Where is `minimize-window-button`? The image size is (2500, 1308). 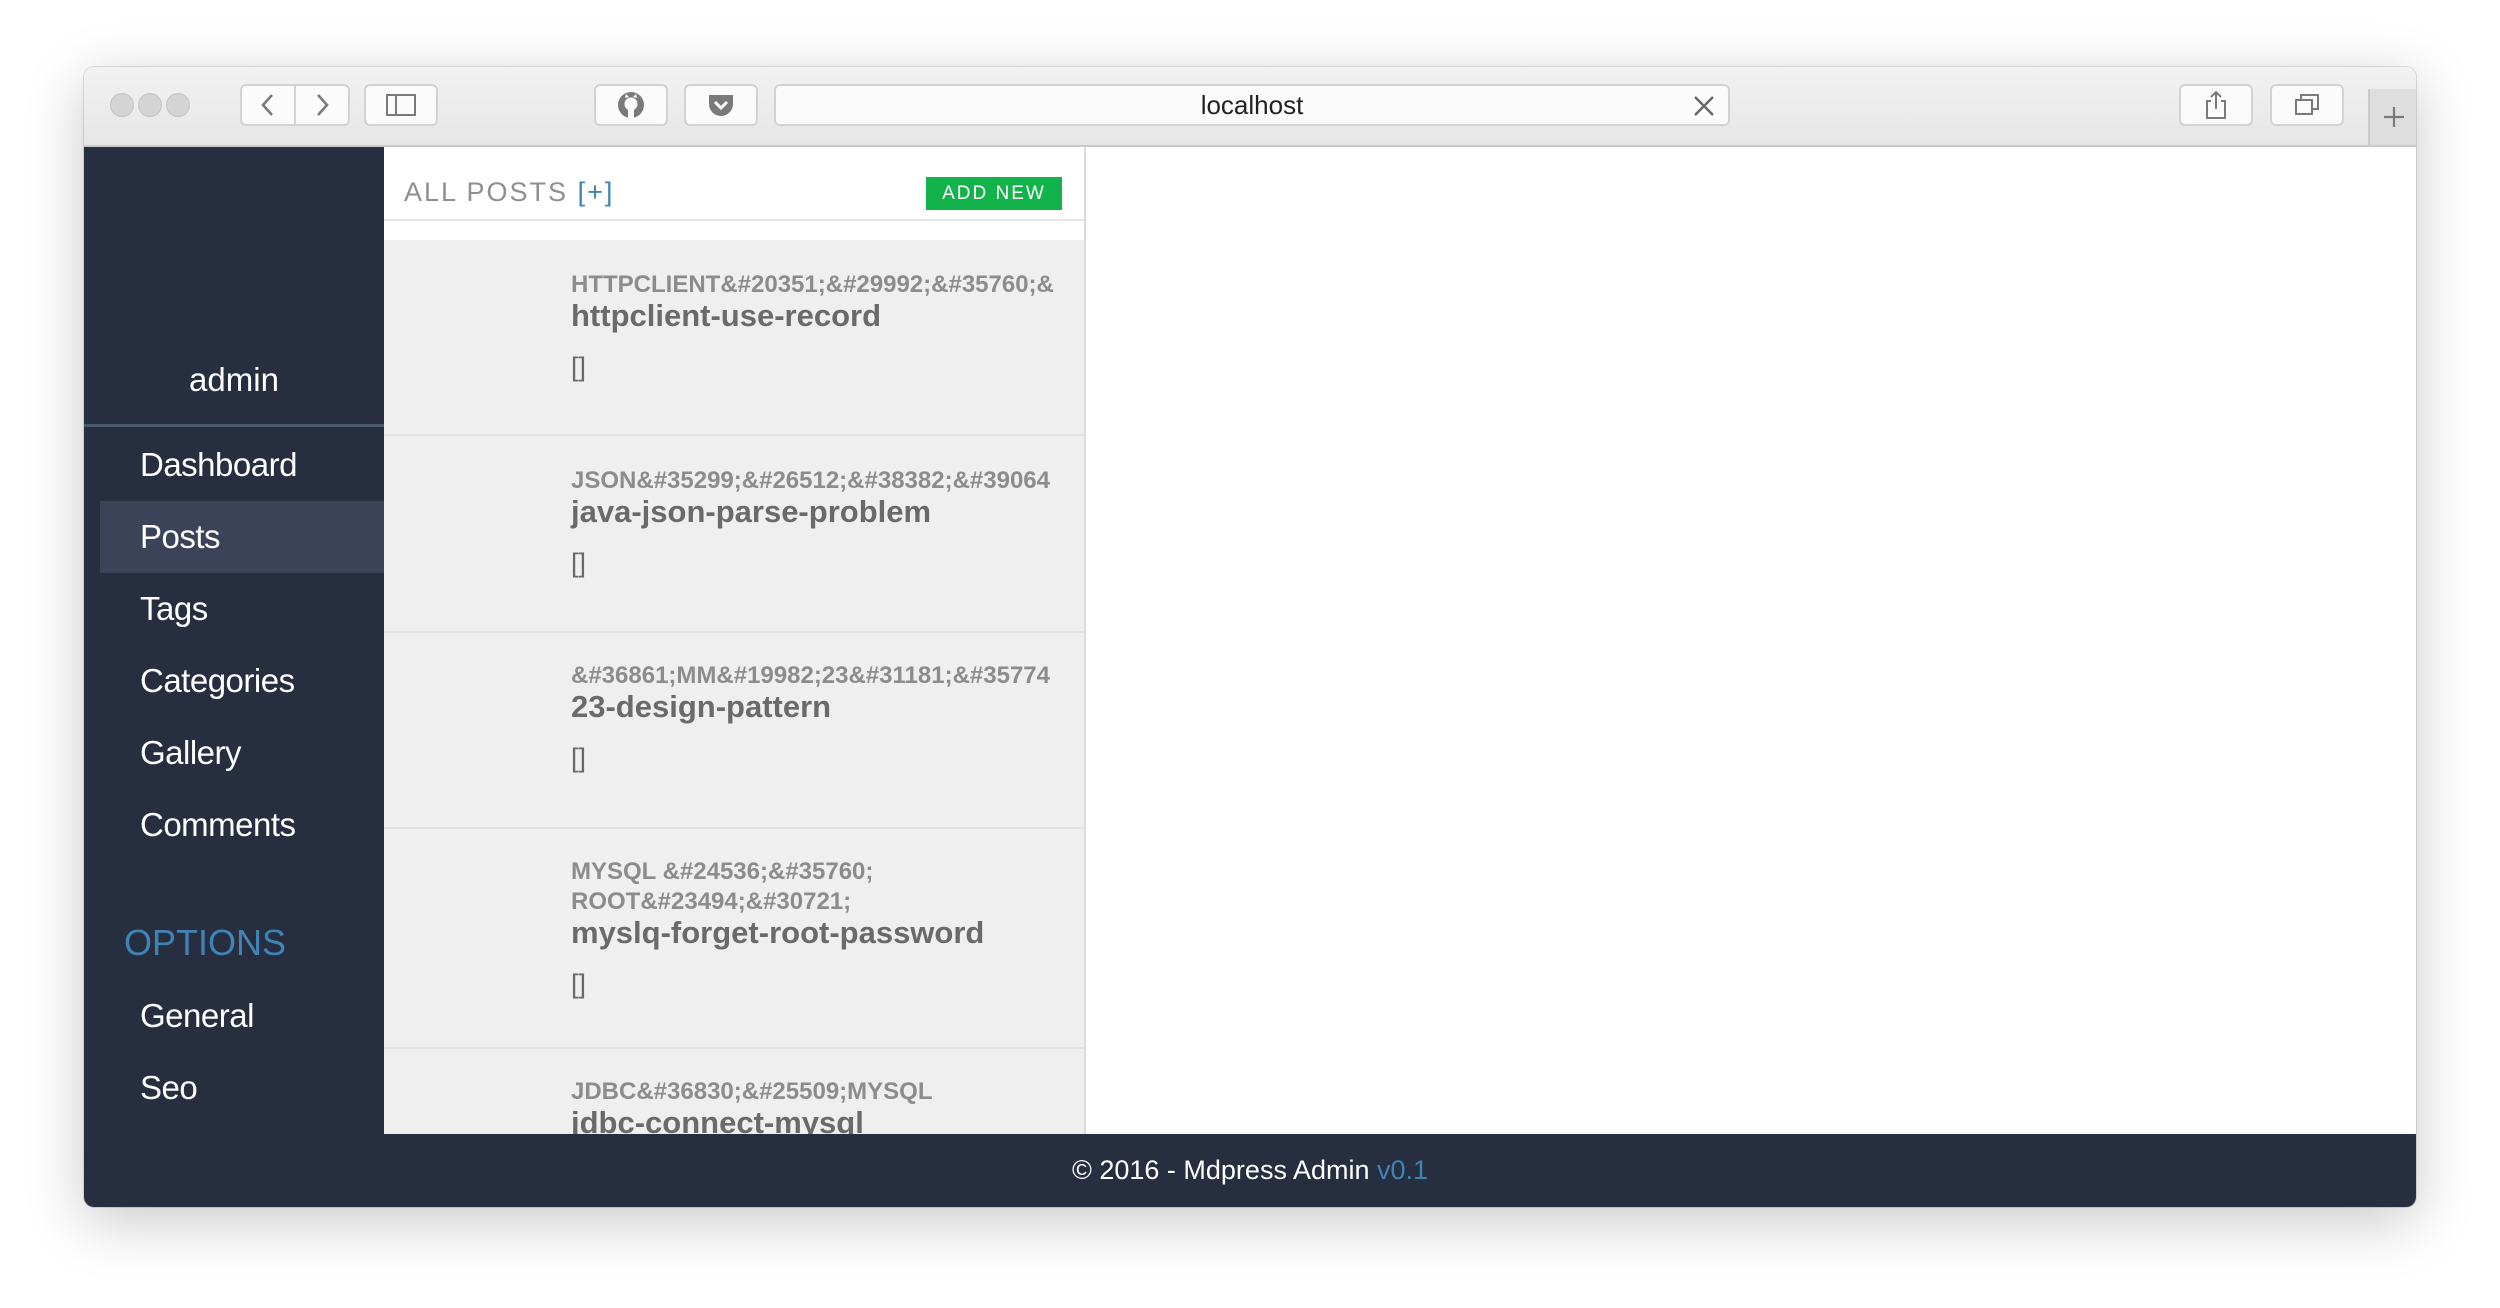
minimize-window-button is located at coordinates (150, 105).